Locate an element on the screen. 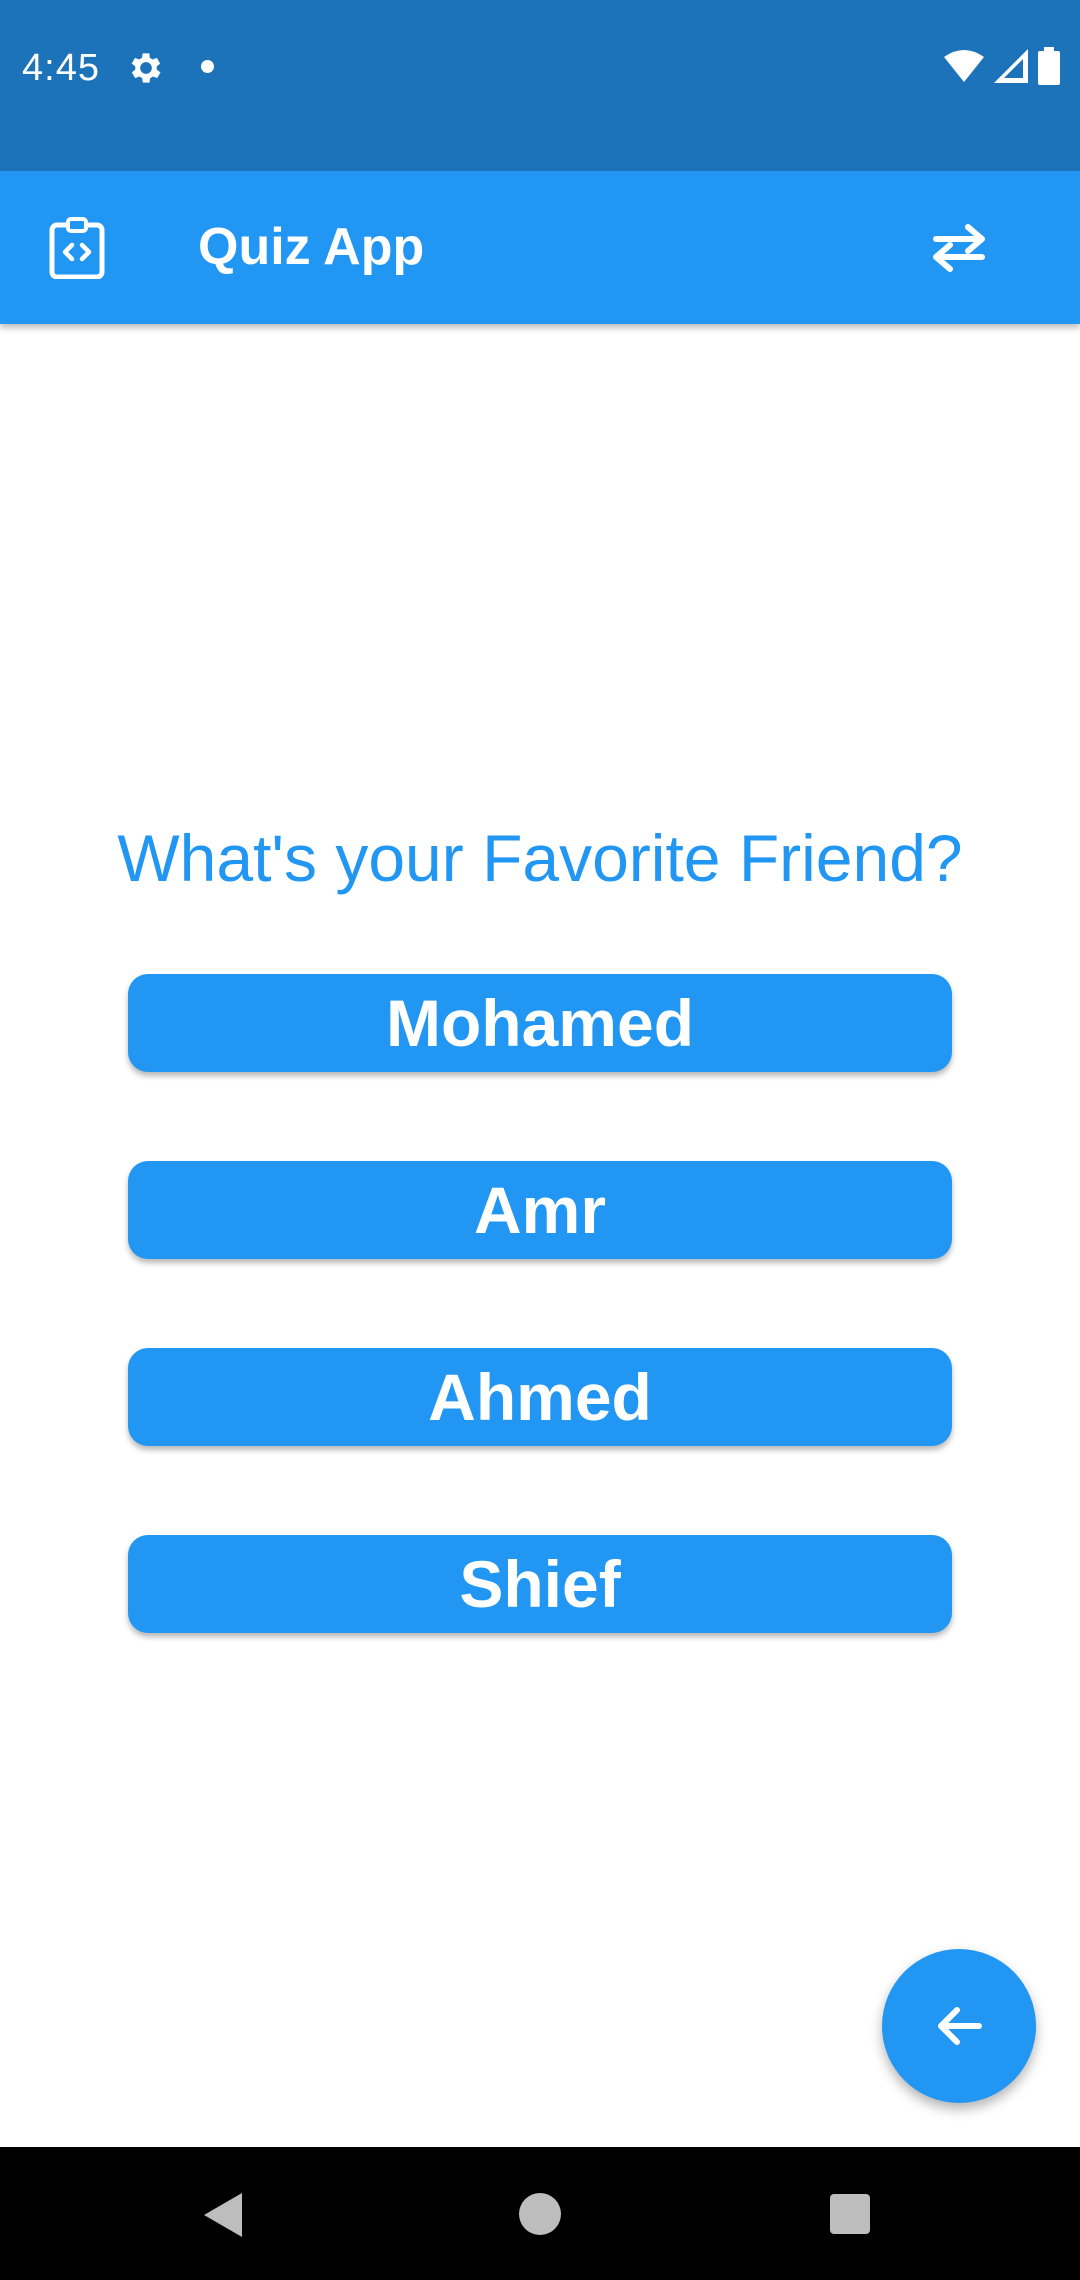 Image resolution: width=1080 pixels, height=2280 pixels. app-bar: Quiz App is located at coordinates (540, 247).